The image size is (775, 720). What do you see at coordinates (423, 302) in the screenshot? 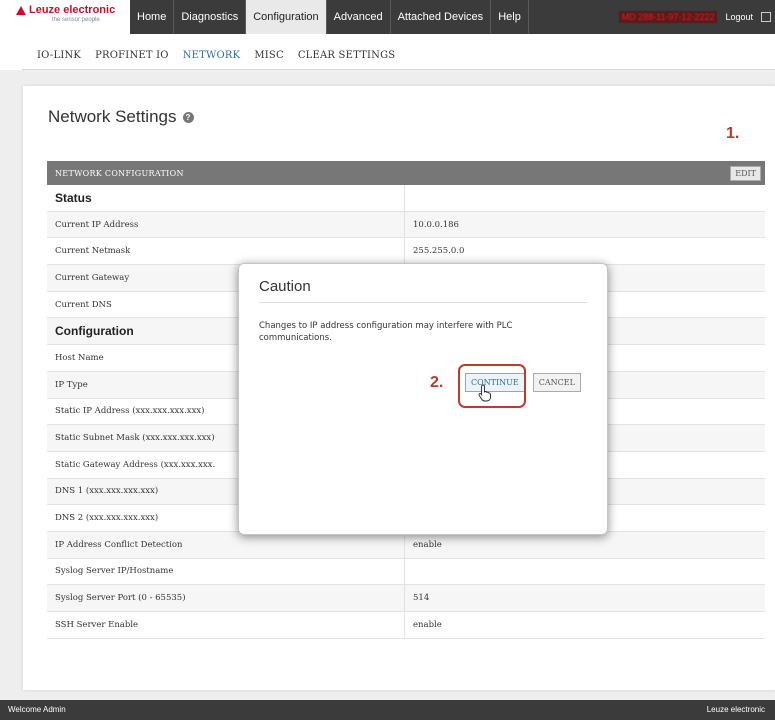
I see `dialog-divider` at bounding box center [423, 302].